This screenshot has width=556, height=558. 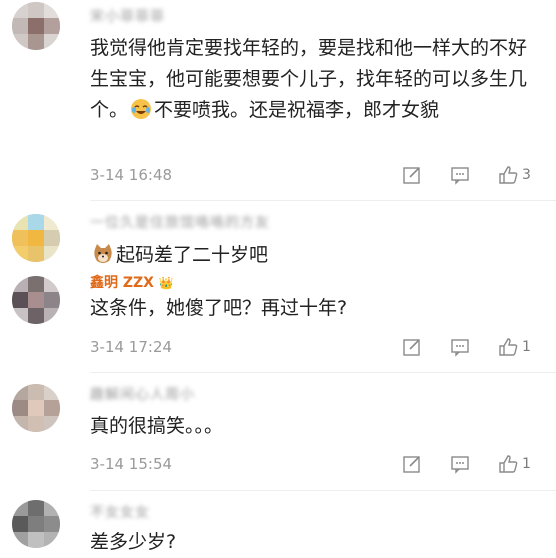 I want to click on crown-icon: 👑, so click(x=166, y=283).